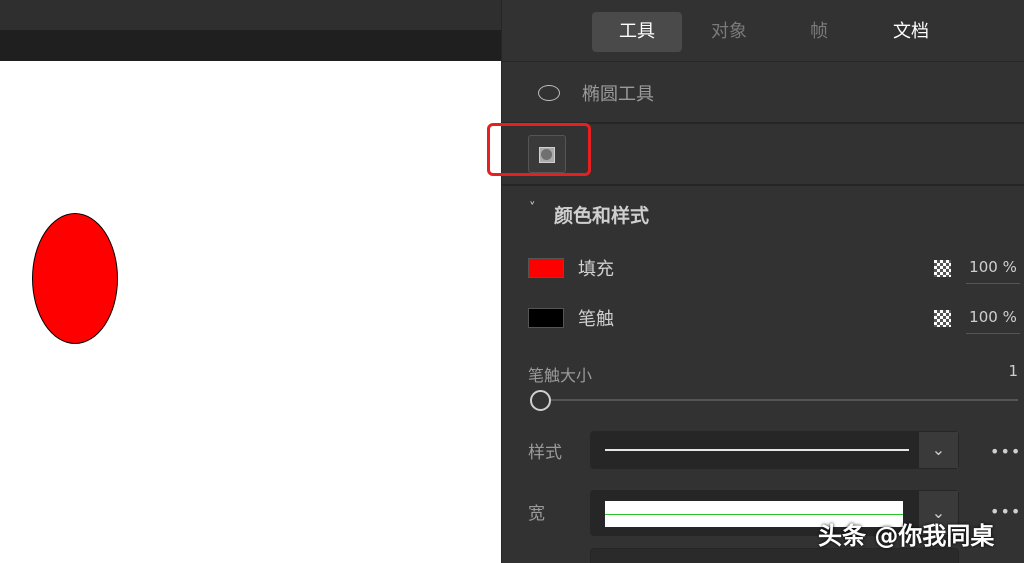 This screenshot has width=1024, height=563. What do you see at coordinates (540, 400) in the screenshot?
I see `stroke-size-slider-thumb` at bounding box center [540, 400].